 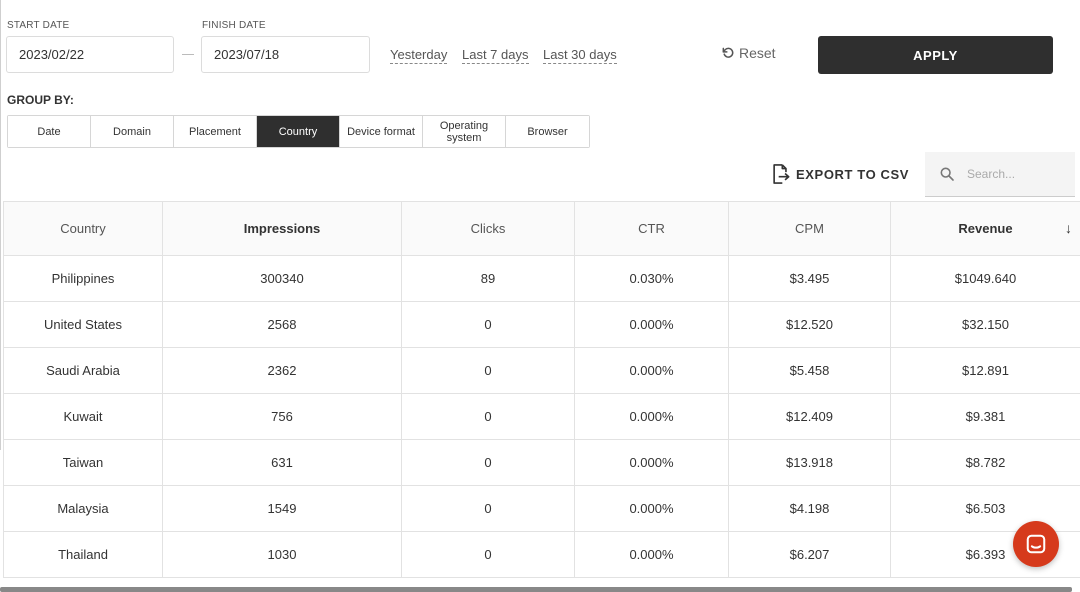 What do you see at coordinates (282, 228) in the screenshot?
I see `column-header-impressions: Impressions` at bounding box center [282, 228].